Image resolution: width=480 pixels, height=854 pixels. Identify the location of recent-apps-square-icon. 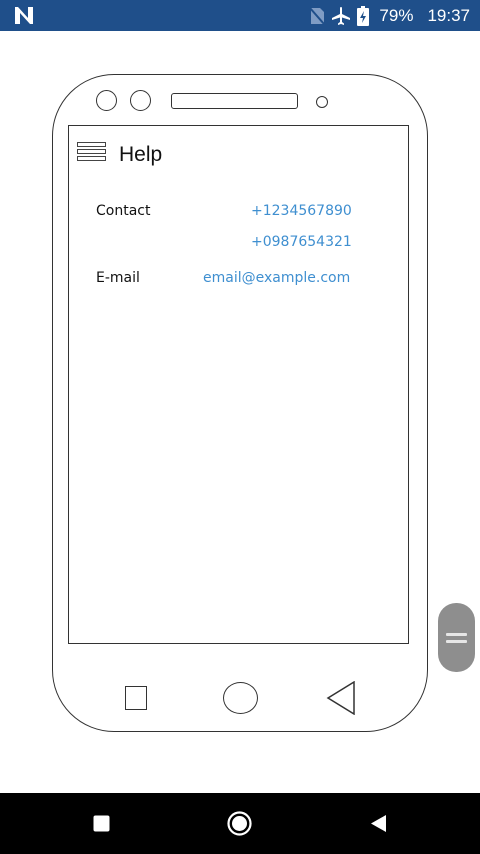
(136, 698).